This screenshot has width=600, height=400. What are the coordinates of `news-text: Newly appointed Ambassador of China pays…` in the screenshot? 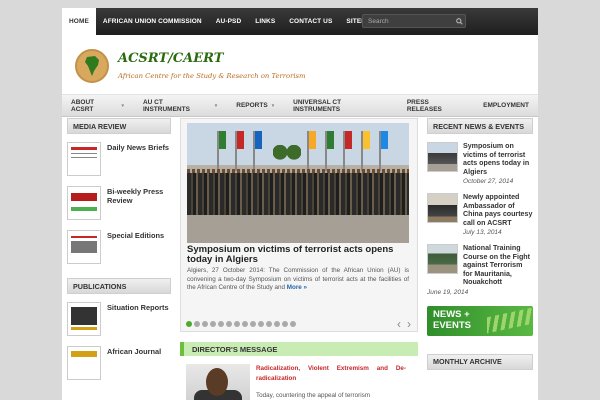 It's located at (498, 214).